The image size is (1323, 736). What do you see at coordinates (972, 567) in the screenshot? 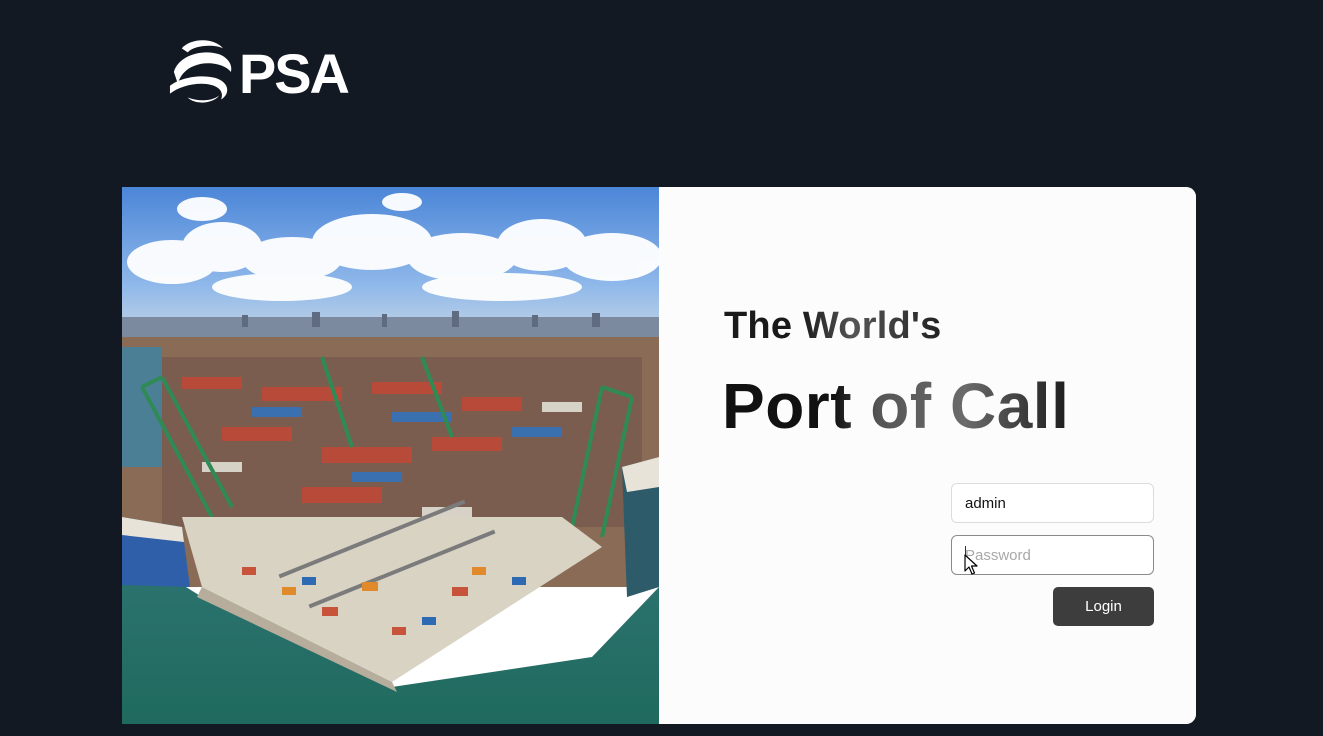
I see `mouse-pointer-icon` at bounding box center [972, 567].